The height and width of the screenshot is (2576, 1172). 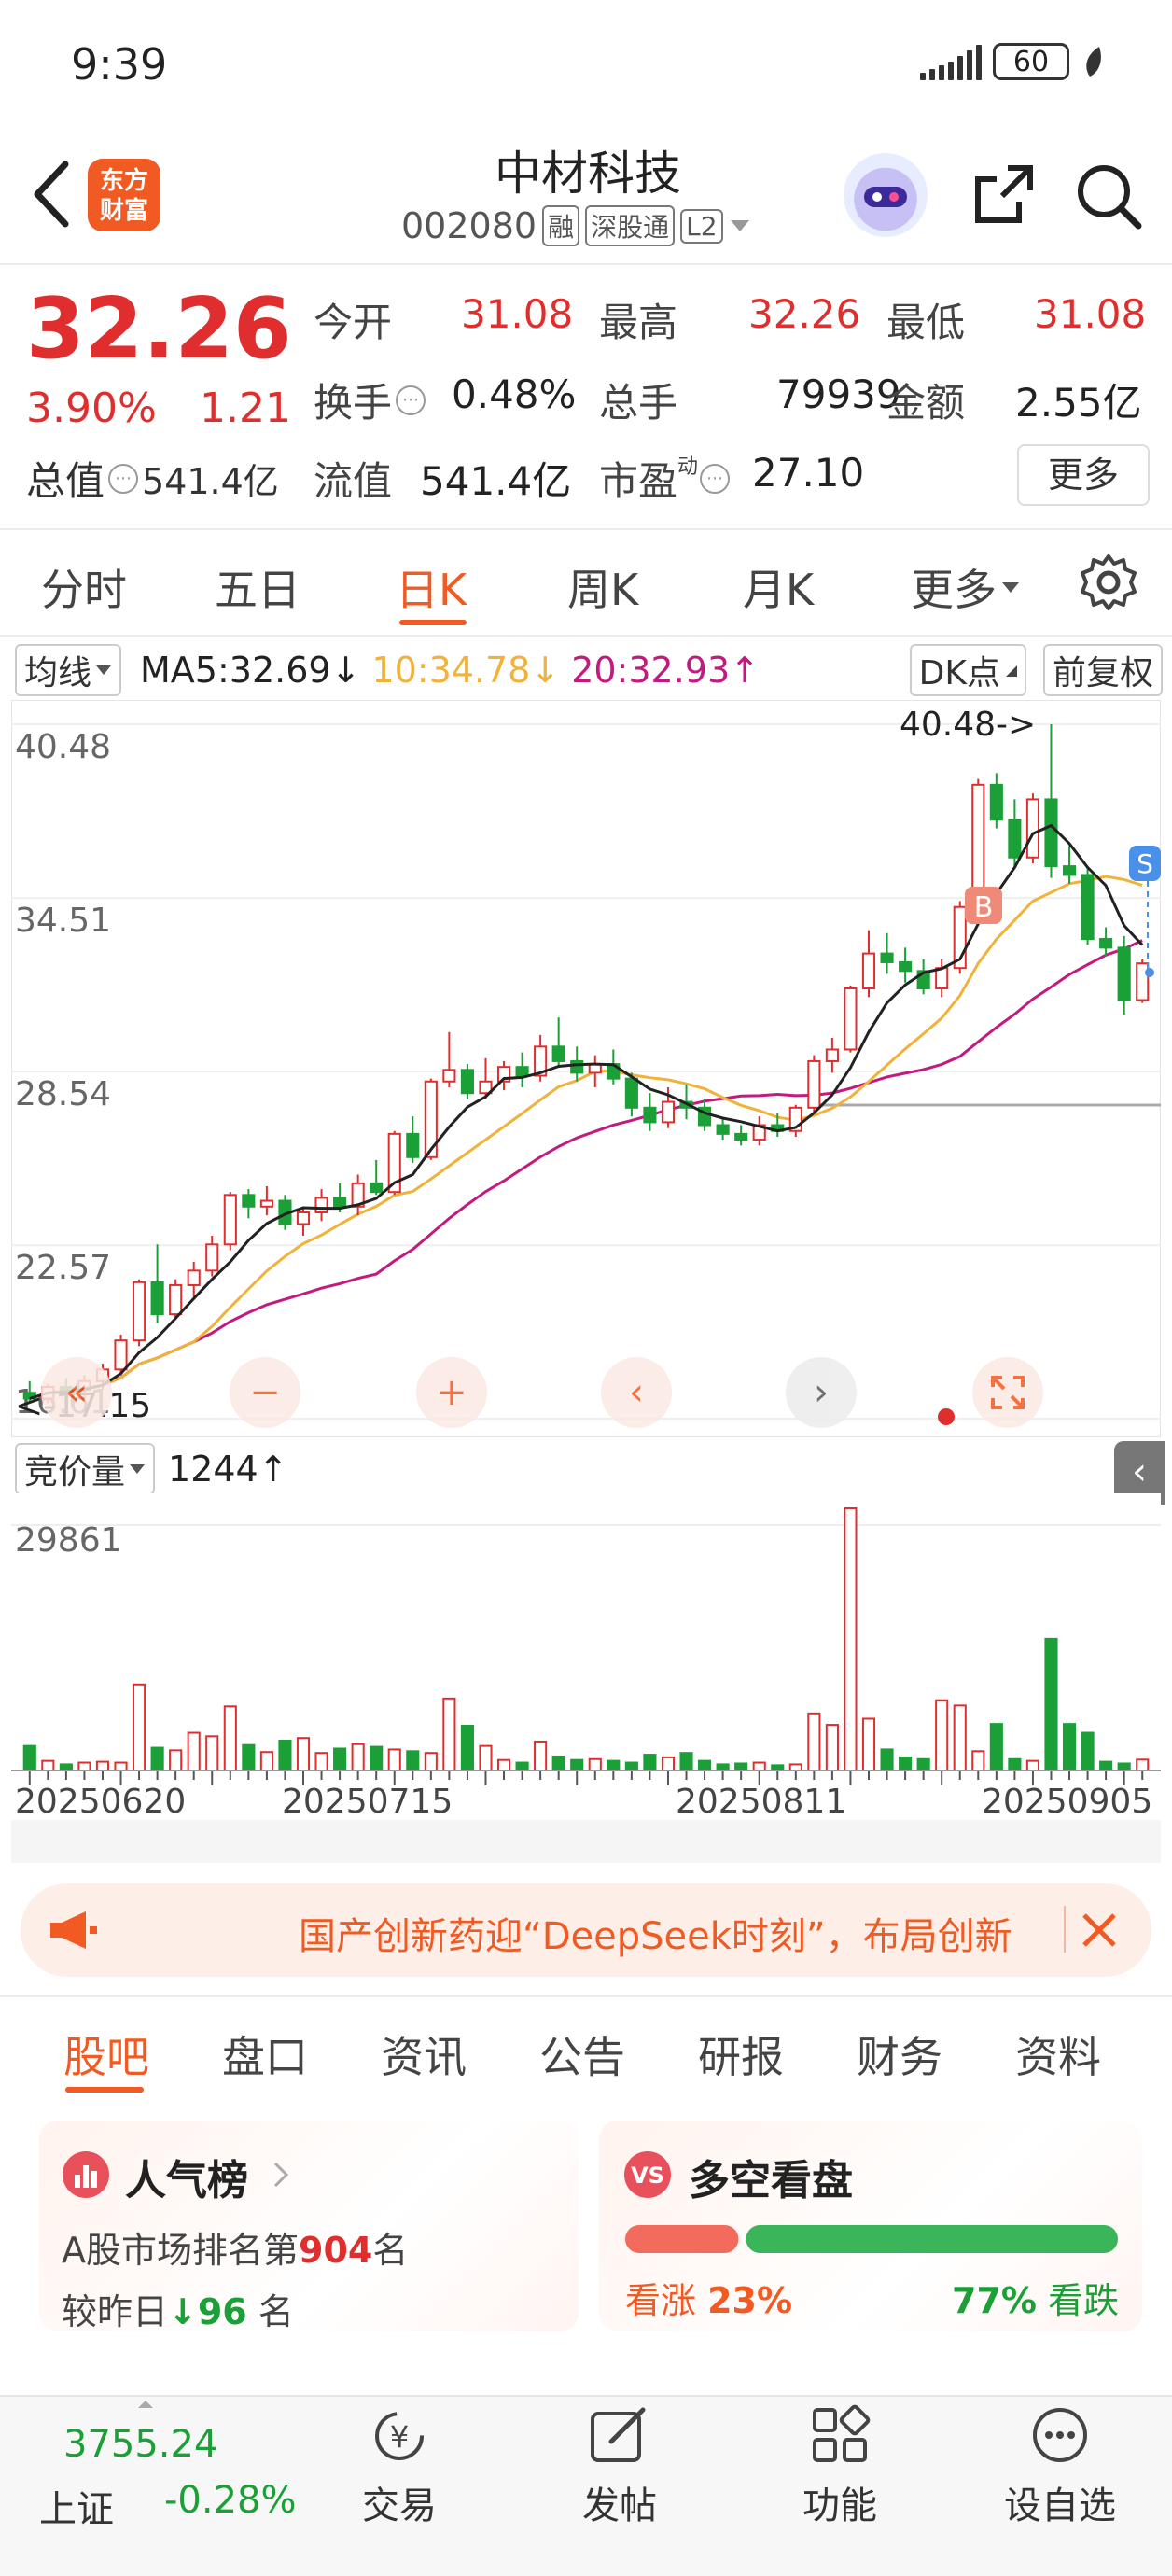 What do you see at coordinates (899, 2054) in the screenshot?
I see `tab-financials: 财务` at bounding box center [899, 2054].